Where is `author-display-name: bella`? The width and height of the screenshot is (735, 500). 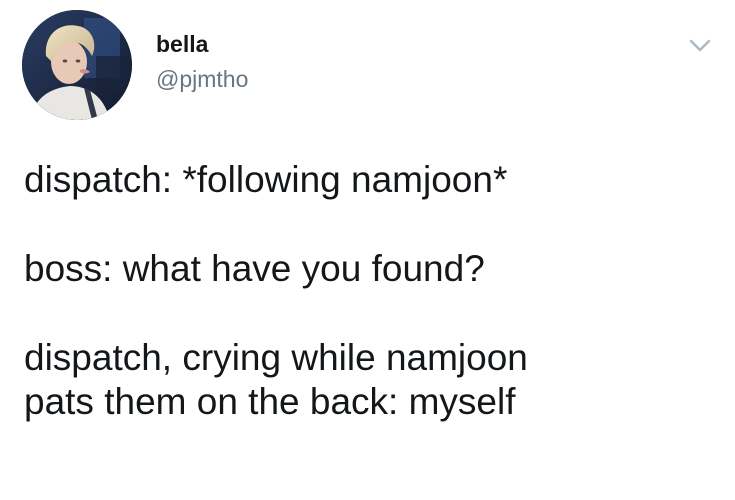 author-display-name: bella is located at coordinates (202, 44).